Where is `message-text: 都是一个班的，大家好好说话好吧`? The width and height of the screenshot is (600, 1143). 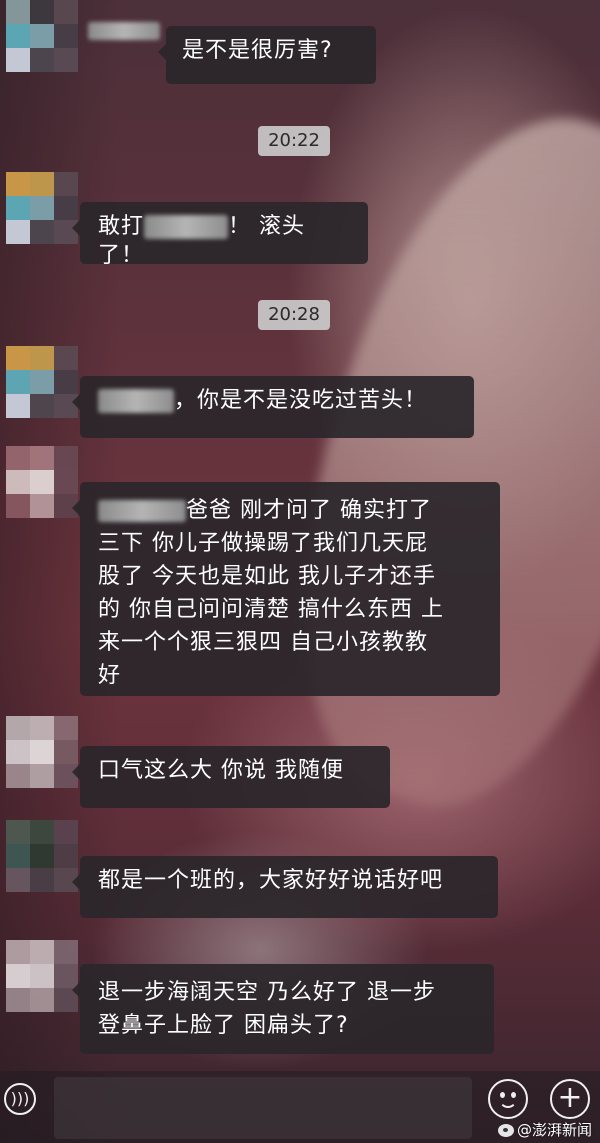 message-text: 都是一个班的，大家好好说话好吧 is located at coordinates (271, 880).